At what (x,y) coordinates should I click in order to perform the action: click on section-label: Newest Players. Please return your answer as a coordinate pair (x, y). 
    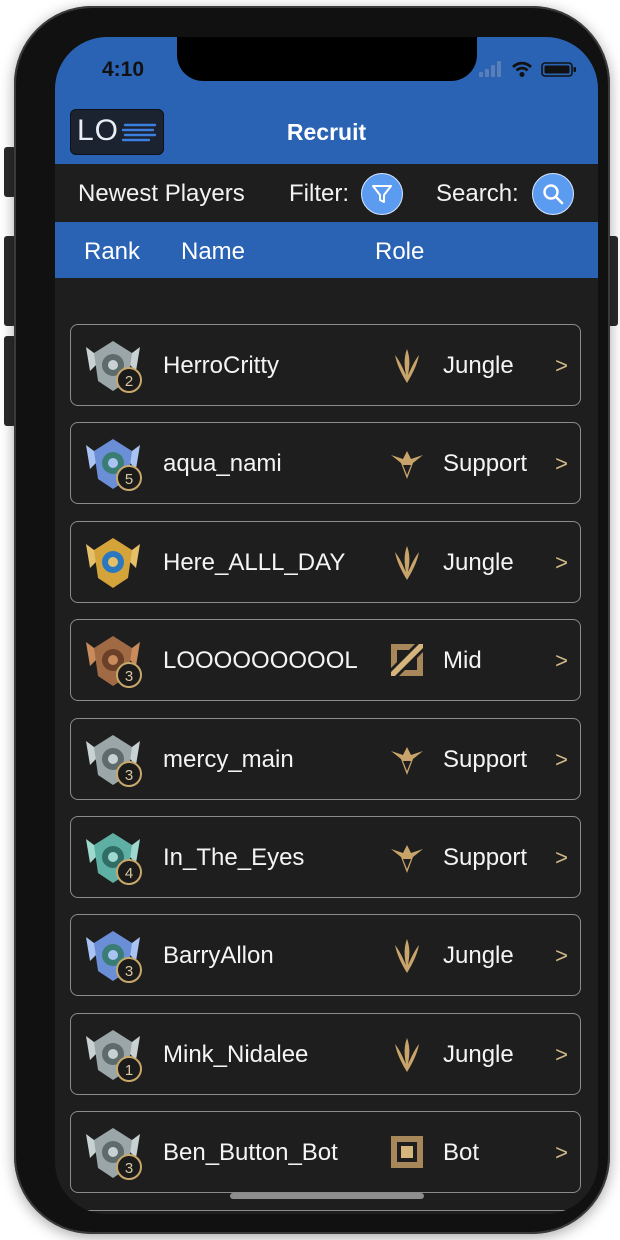
    Looking at the image, I should click on (161, 193).